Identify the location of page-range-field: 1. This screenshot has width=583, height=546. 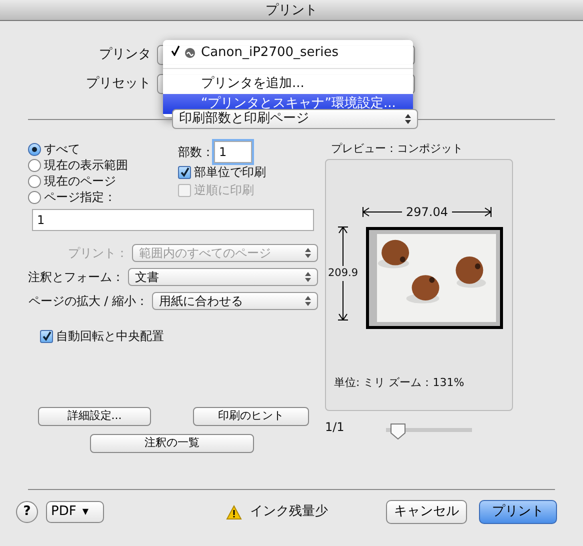
(173, 220).